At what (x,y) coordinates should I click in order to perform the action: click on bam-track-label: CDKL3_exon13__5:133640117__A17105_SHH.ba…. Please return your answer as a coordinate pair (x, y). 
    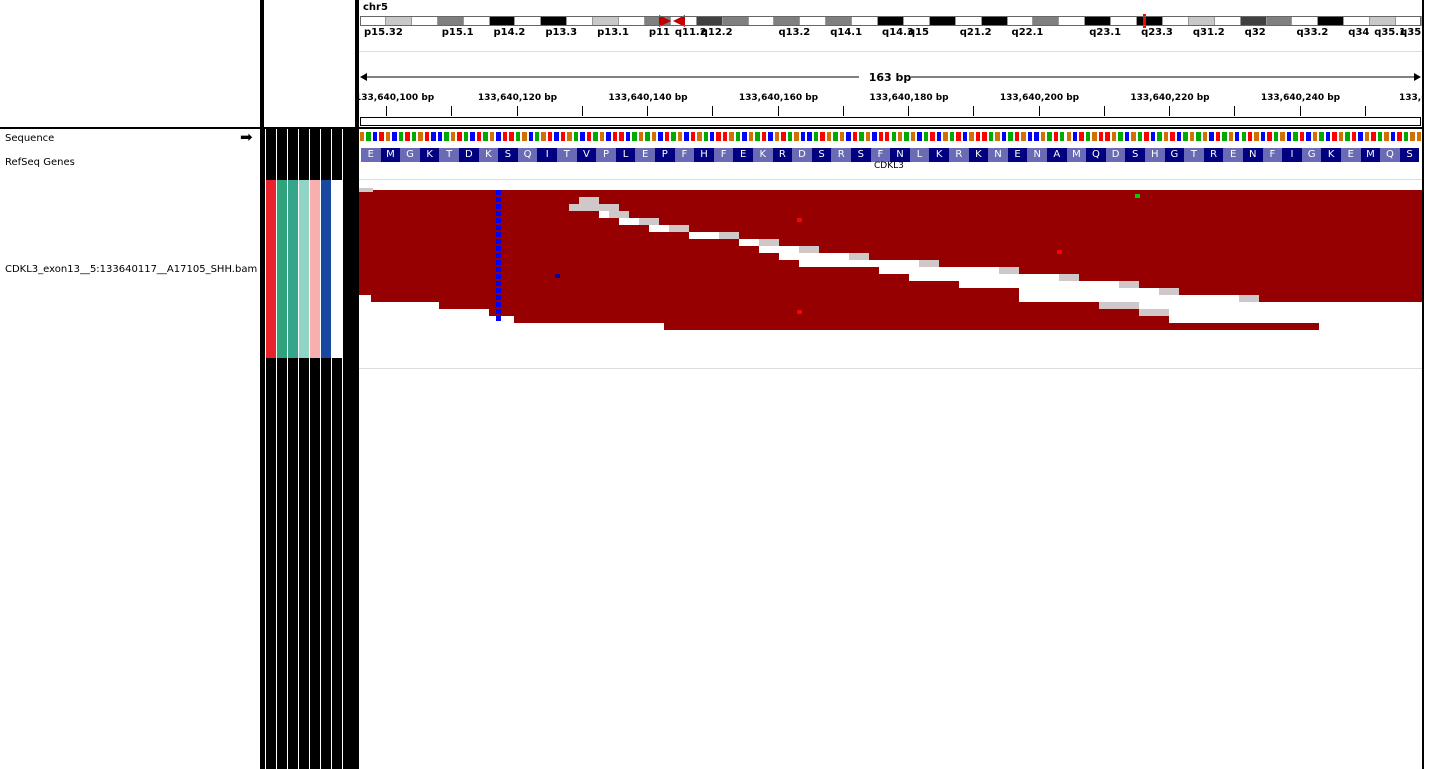
    Looking at the image, I should click on (131, 269).